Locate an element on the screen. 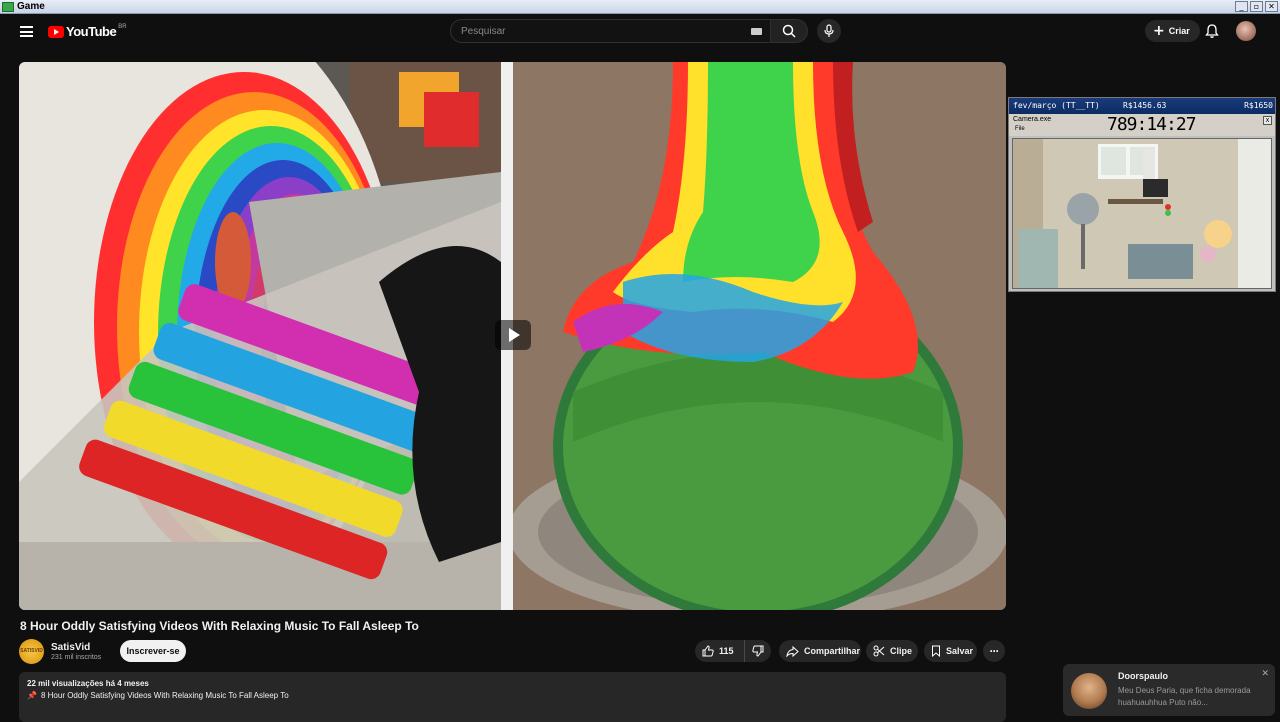  pin-icon: 📌 is located at coordinates (32, 695).